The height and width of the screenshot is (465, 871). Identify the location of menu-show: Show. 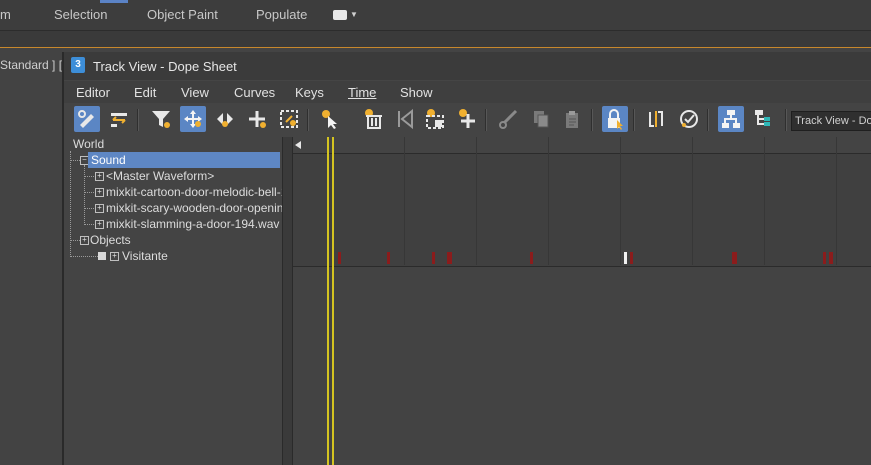
(416, 92).